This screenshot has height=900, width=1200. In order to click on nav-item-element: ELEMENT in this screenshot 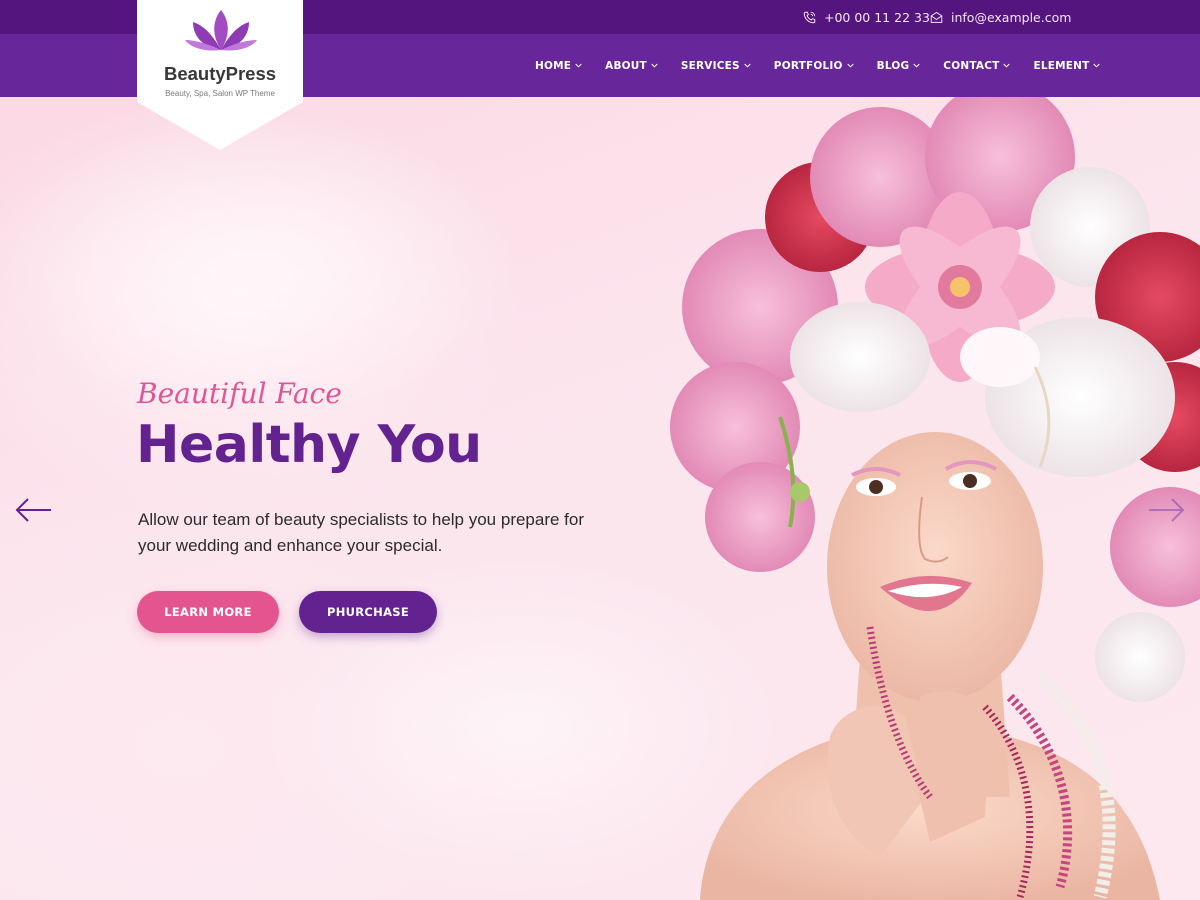, I will do `click(1067, 65)`.